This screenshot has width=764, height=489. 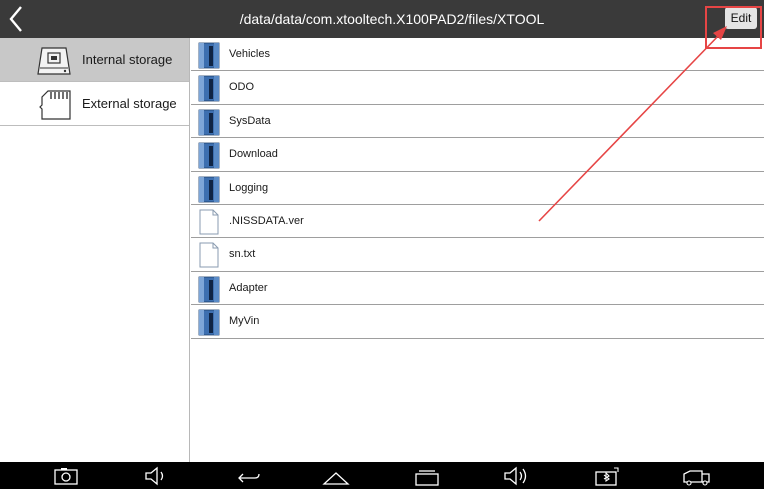 What do you see at coordinates (477, 322) in the screenshot?
I see `file-row-myvin: MyVin` at bounding box center [477, 322].